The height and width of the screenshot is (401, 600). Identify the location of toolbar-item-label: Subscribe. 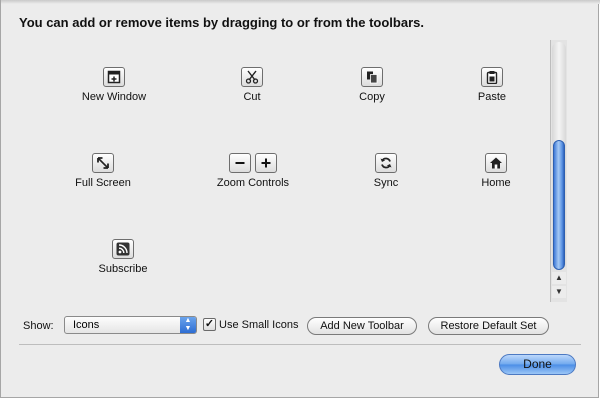
(123, 269).